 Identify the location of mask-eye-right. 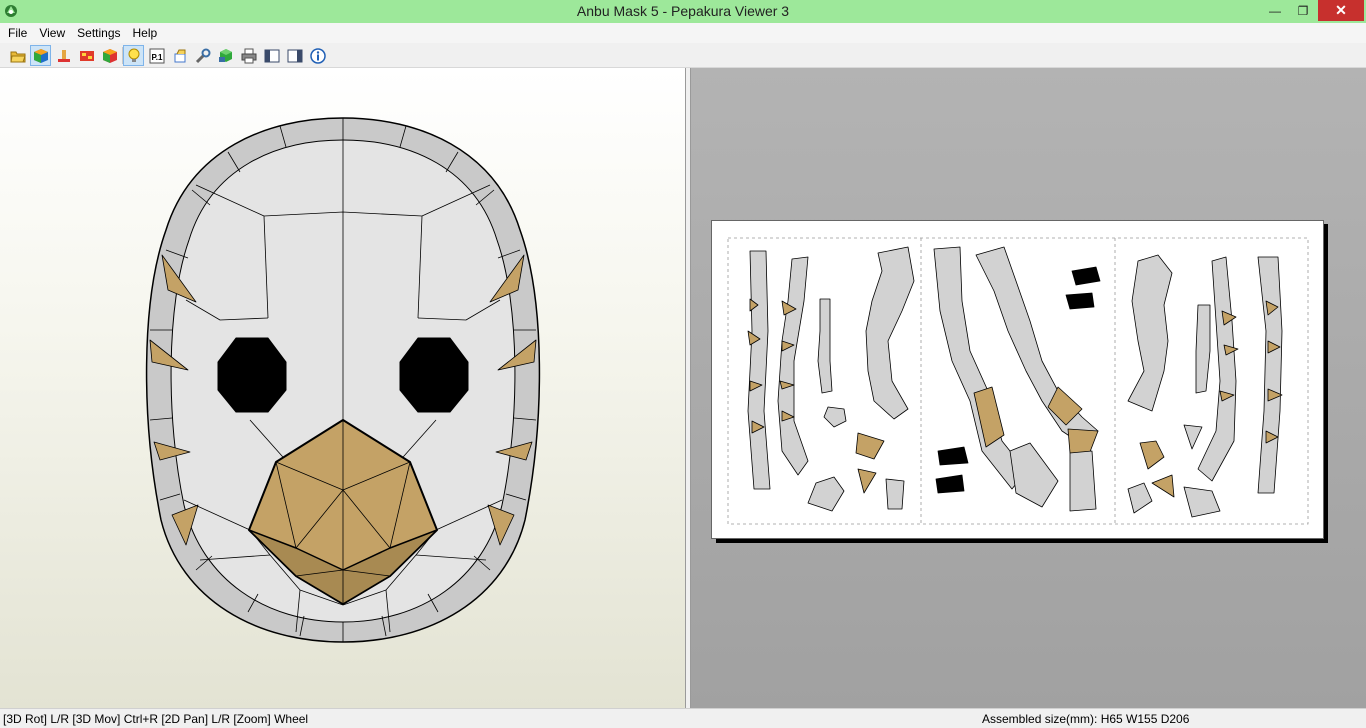
(434, 375).